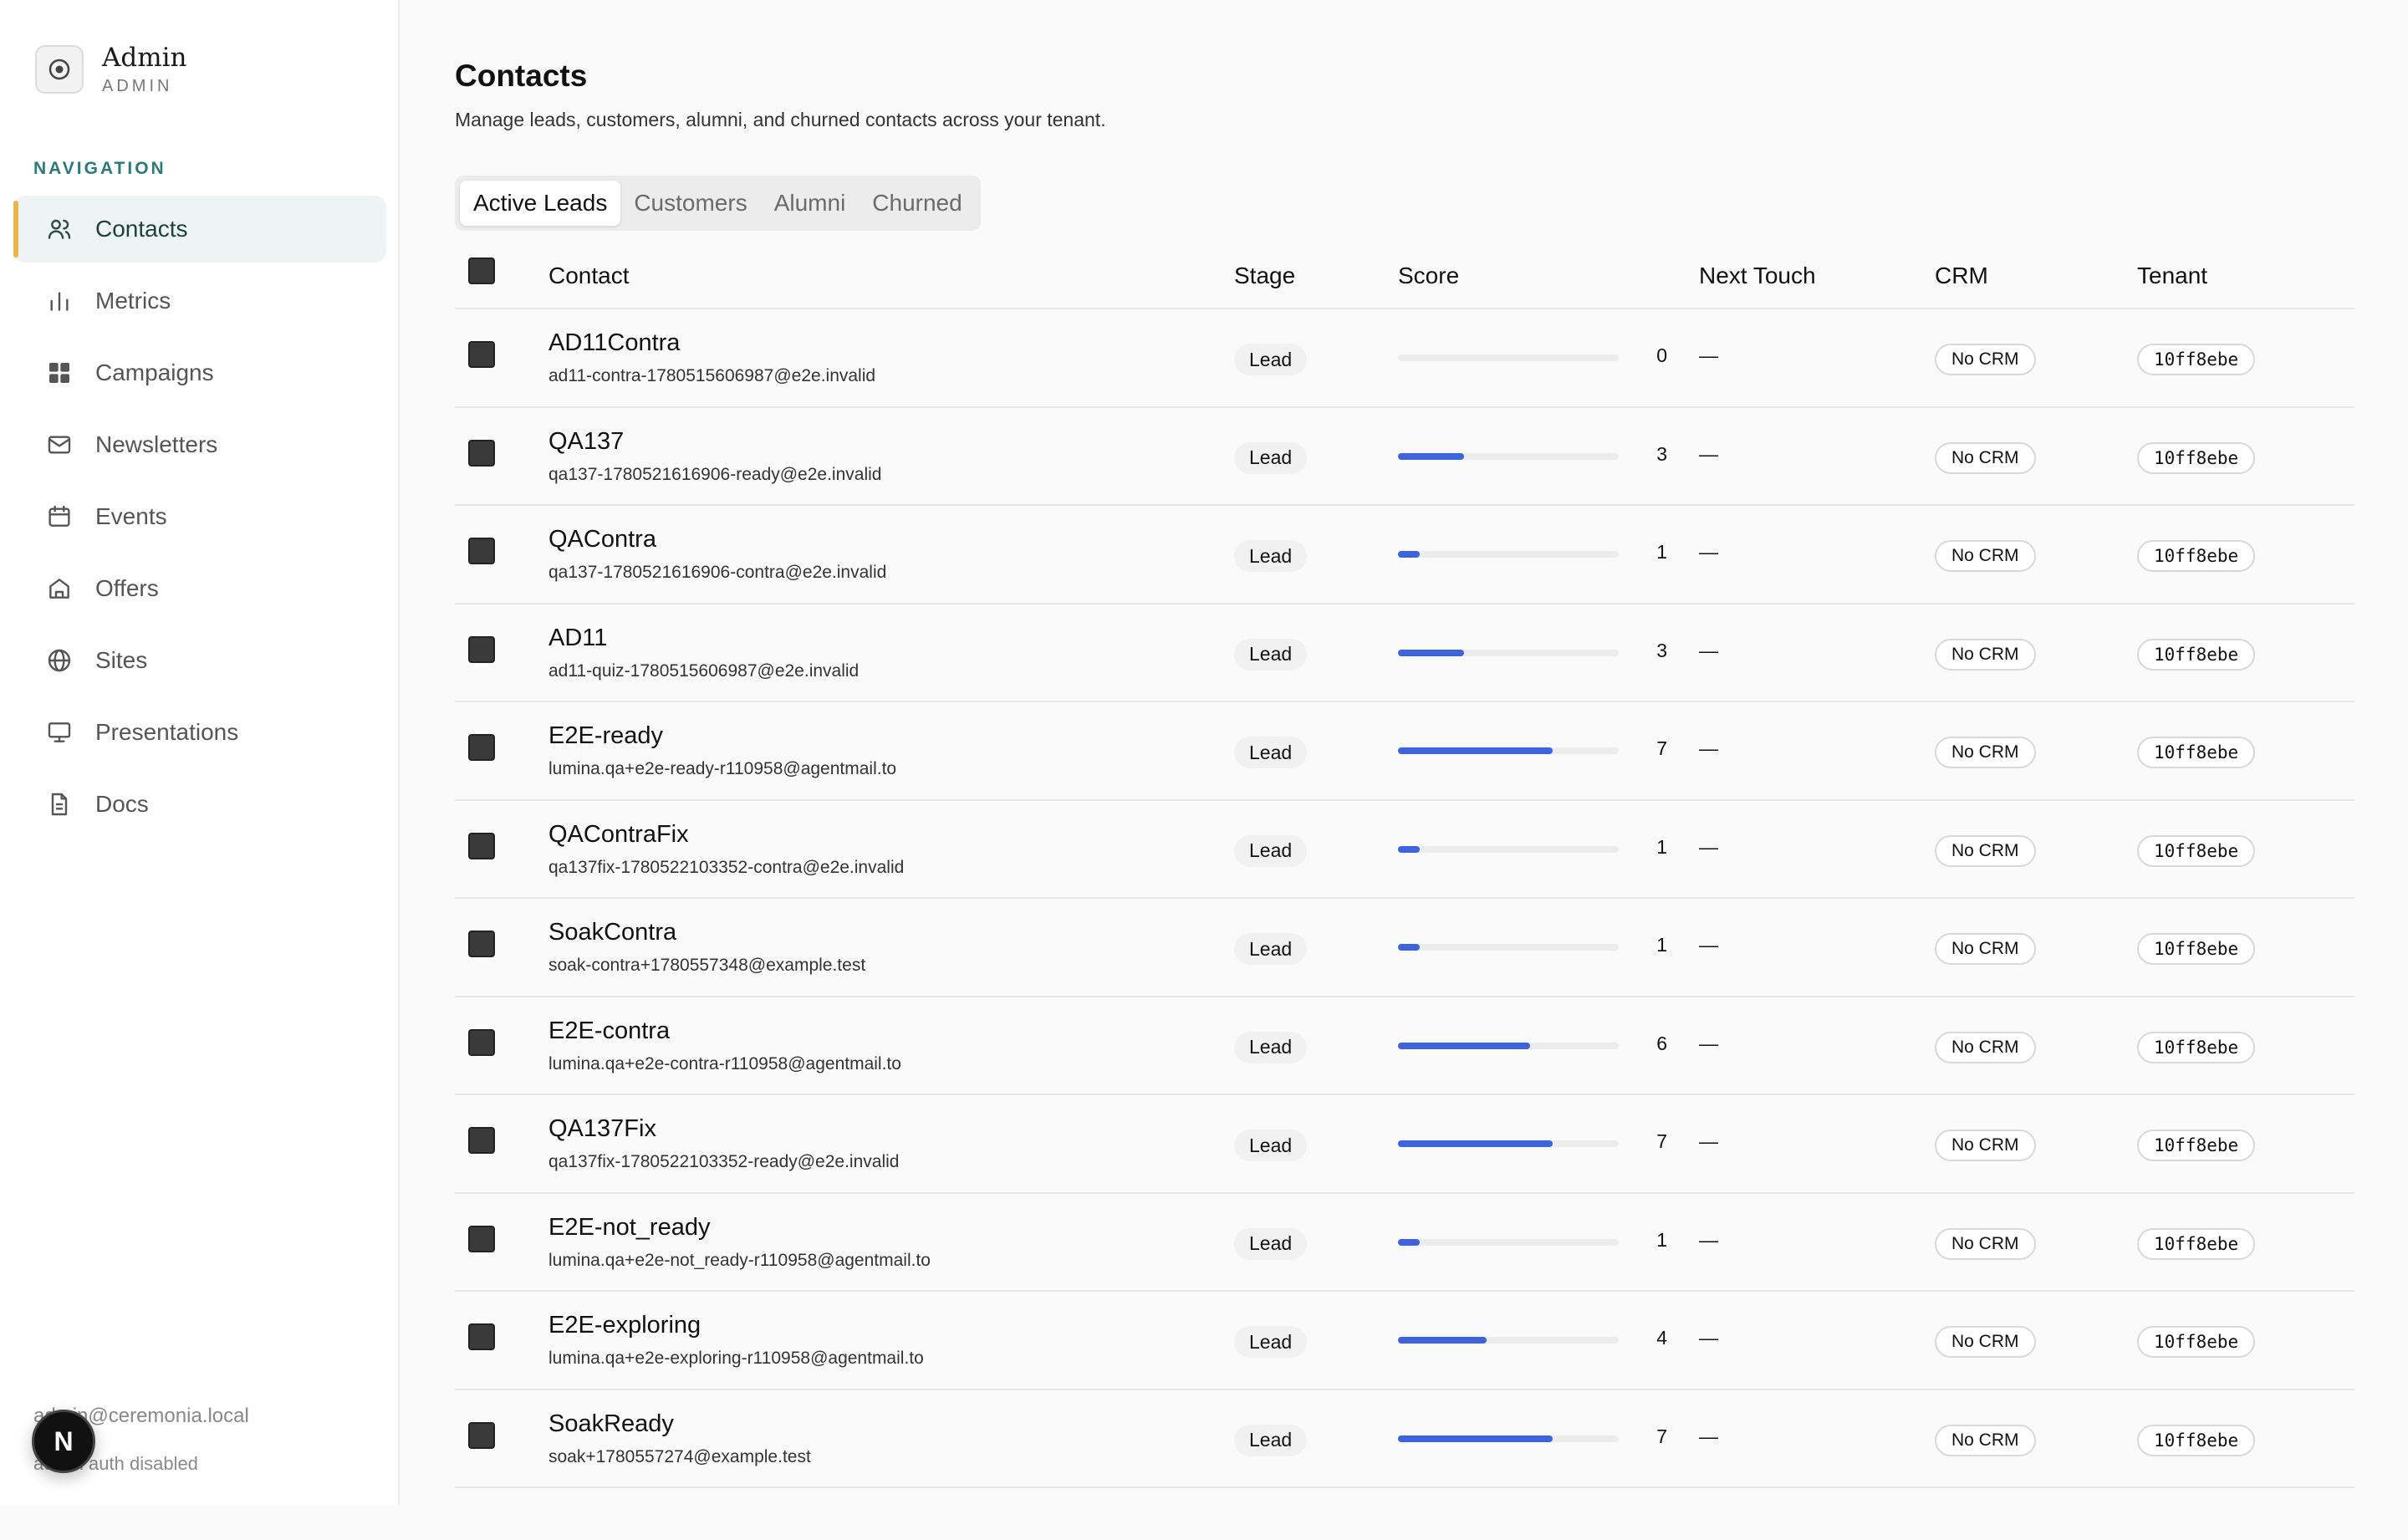  What do you see at coordinates (810, 204) in the screenshot?
I see `tab-alumni: Alumni` at bounding box center [810, 204].